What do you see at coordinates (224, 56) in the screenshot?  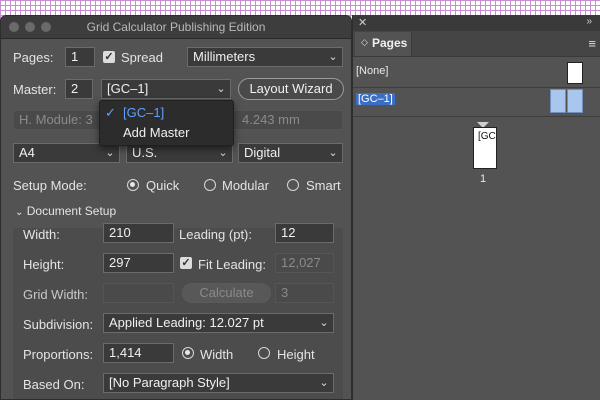 I see `units-select-value: Millimeters` at bounding box center [224, 56].